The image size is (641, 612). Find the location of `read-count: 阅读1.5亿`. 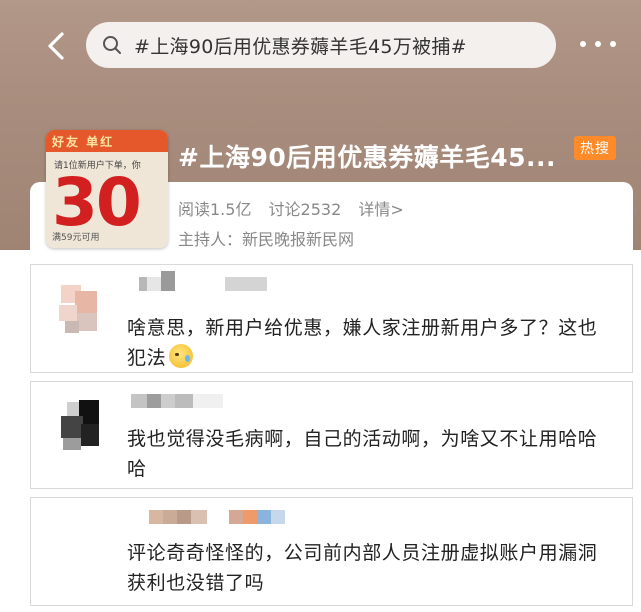

read-count: 阅读1.5亿 is located at coordinates (215, 209).